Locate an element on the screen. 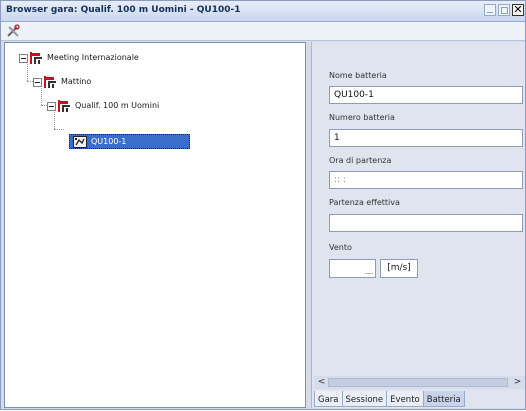  minimize-button is located at coordinates (490, 10).